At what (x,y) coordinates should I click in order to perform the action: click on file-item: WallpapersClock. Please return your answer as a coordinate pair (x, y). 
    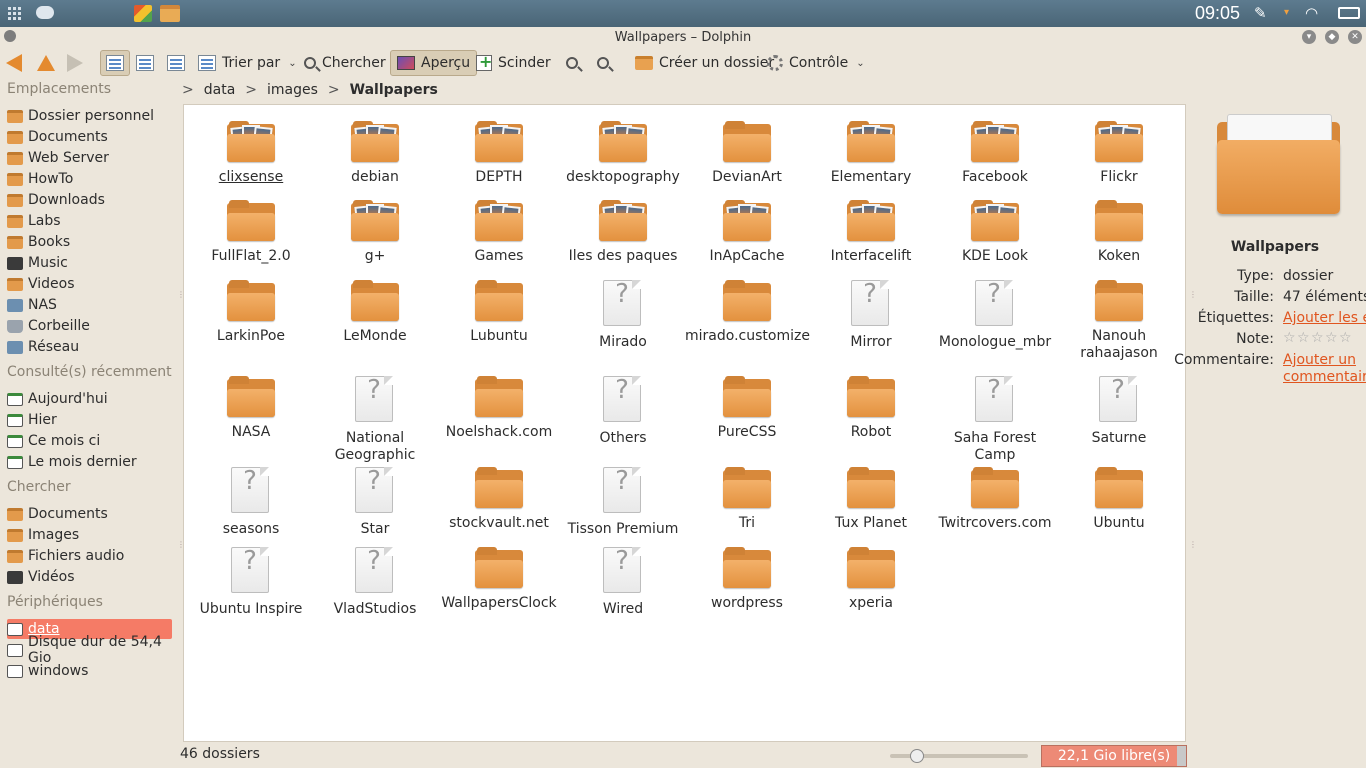
    Looking at the image, I should click on (499, 579).